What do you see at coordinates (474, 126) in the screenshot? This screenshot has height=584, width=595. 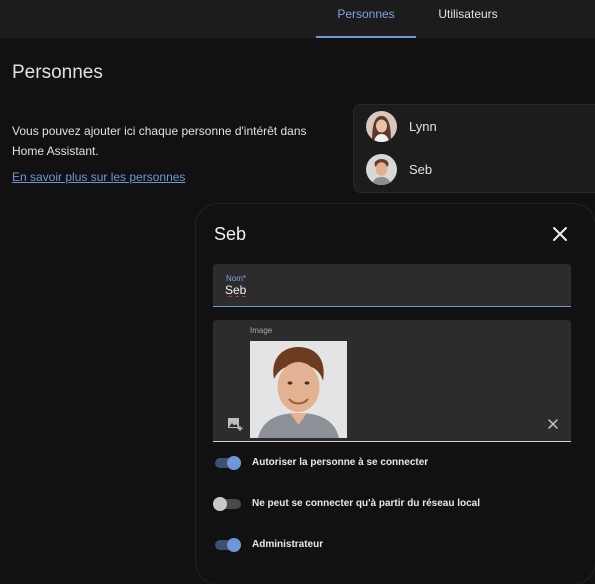 I see `person-item-lynn: Lynn` at bounding box center [474, 126].